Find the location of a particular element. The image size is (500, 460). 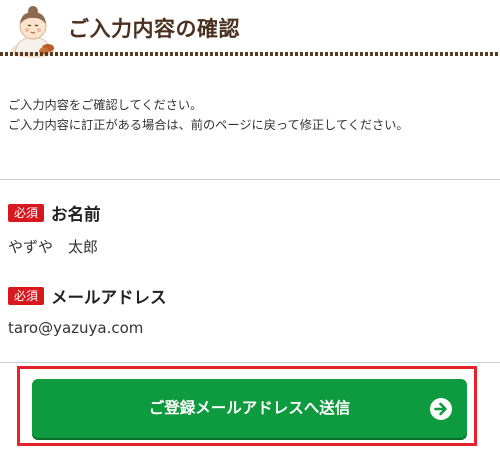

mascot-icon is located at coordinates (33, 32).